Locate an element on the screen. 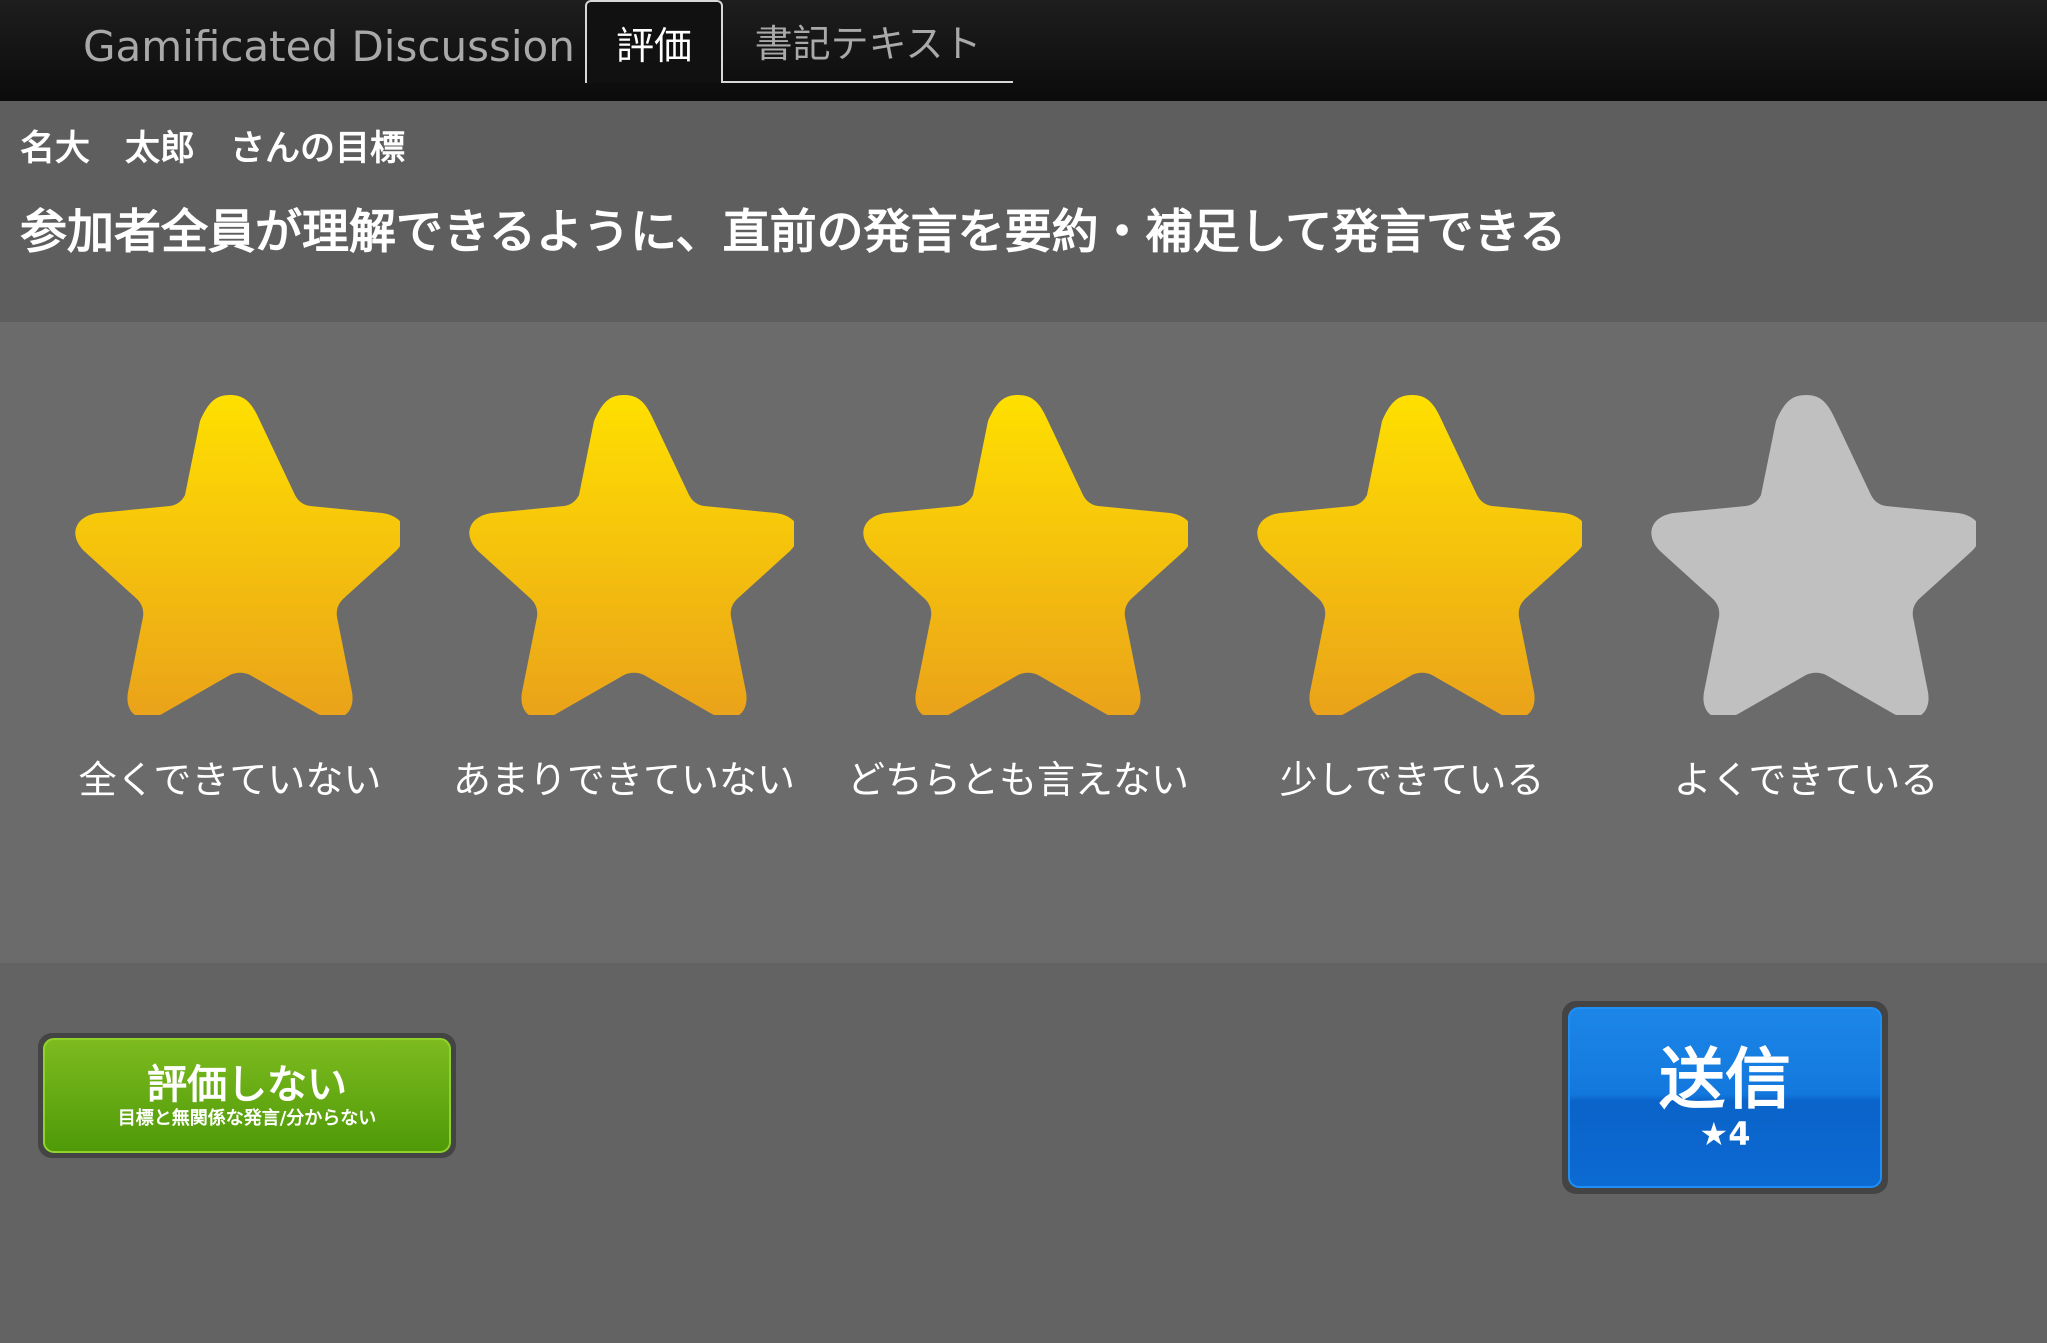  goal-owner: 名大 太郎 さんの目標 is located at coordinates (213, 149).